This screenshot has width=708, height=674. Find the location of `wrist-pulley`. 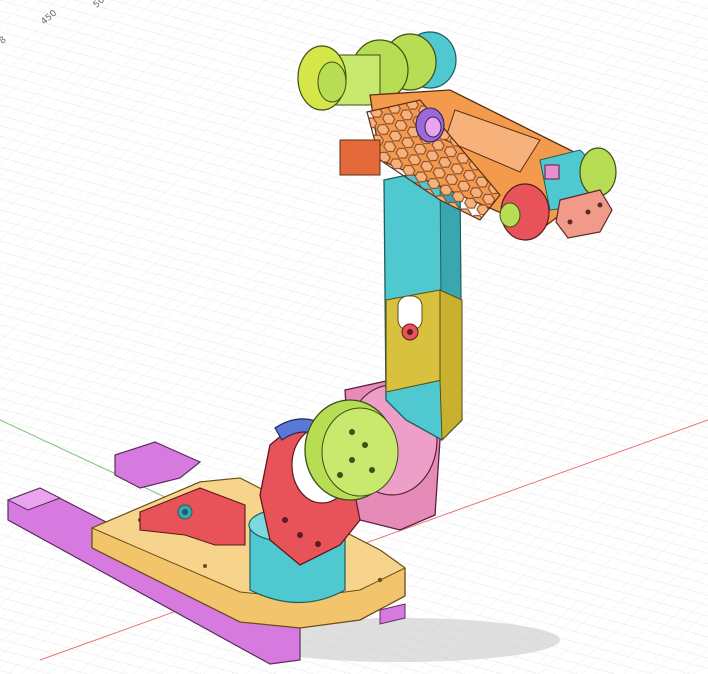

wrist-pulley is located at coordinates (430, 125).